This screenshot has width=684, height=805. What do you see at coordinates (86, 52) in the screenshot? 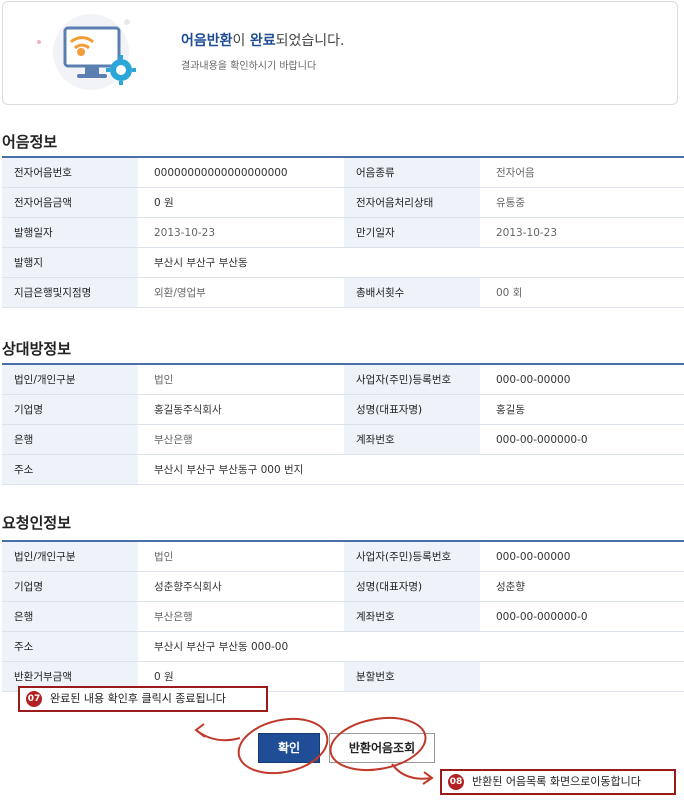
I see `monitor-wifi-gear-icon` at bounding box center [86, 52].